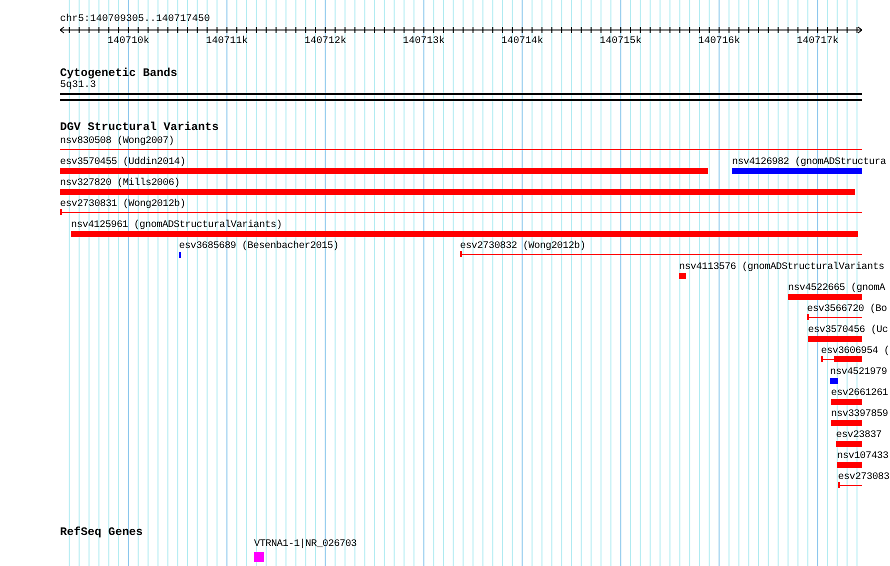 This screenshot has width=890, height=566. Describe the element at coordinates (119, 73) in the screenshot. I see `track-title: Cytogenetic Bands` at that location.